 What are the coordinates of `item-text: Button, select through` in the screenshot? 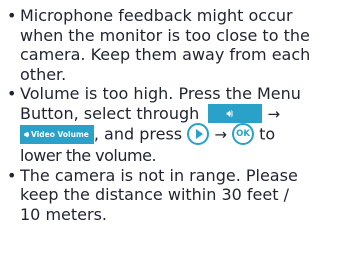 It's located at (110, 113).